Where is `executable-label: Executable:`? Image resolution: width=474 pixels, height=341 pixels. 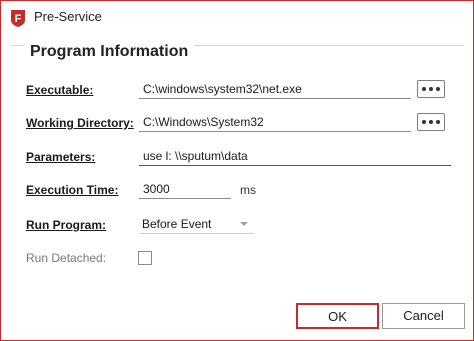
executable-label: Executable: is located at coordinates (60, 90).